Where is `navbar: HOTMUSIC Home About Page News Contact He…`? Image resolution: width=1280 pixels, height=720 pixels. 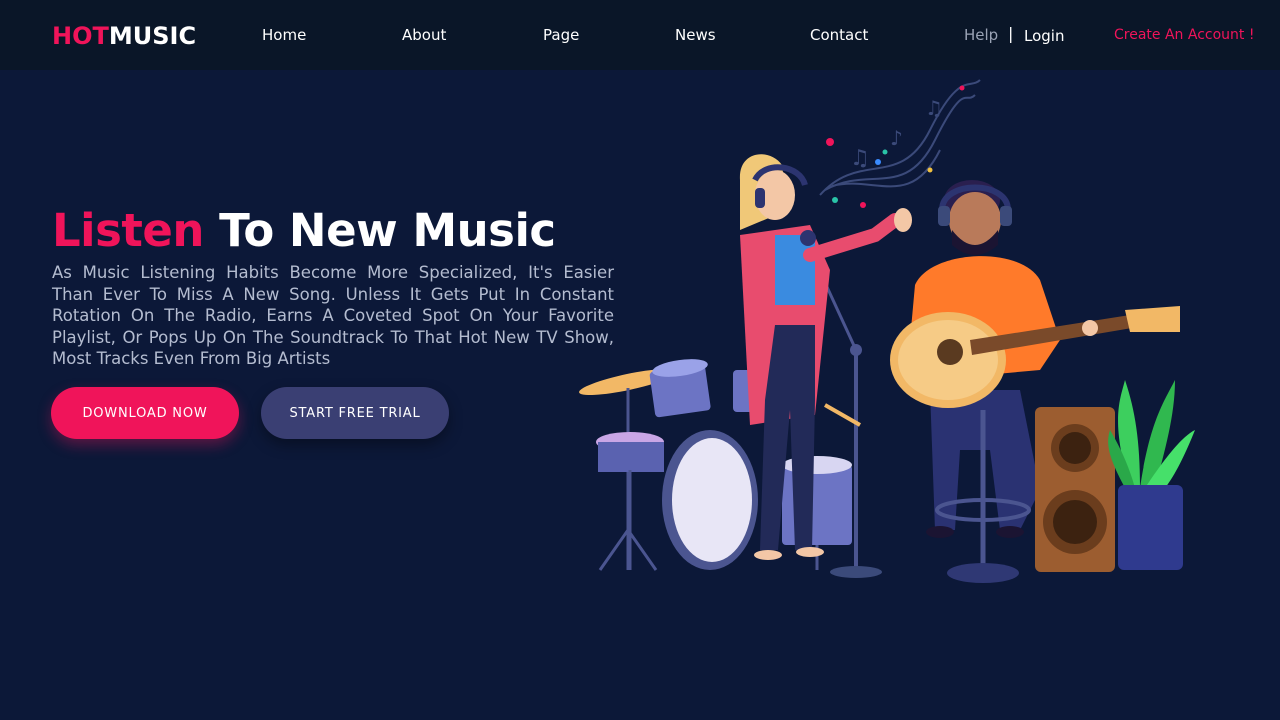
navbar: HOTMUSIC Home About Page News Contact He… is located at coordinates (640, 35).